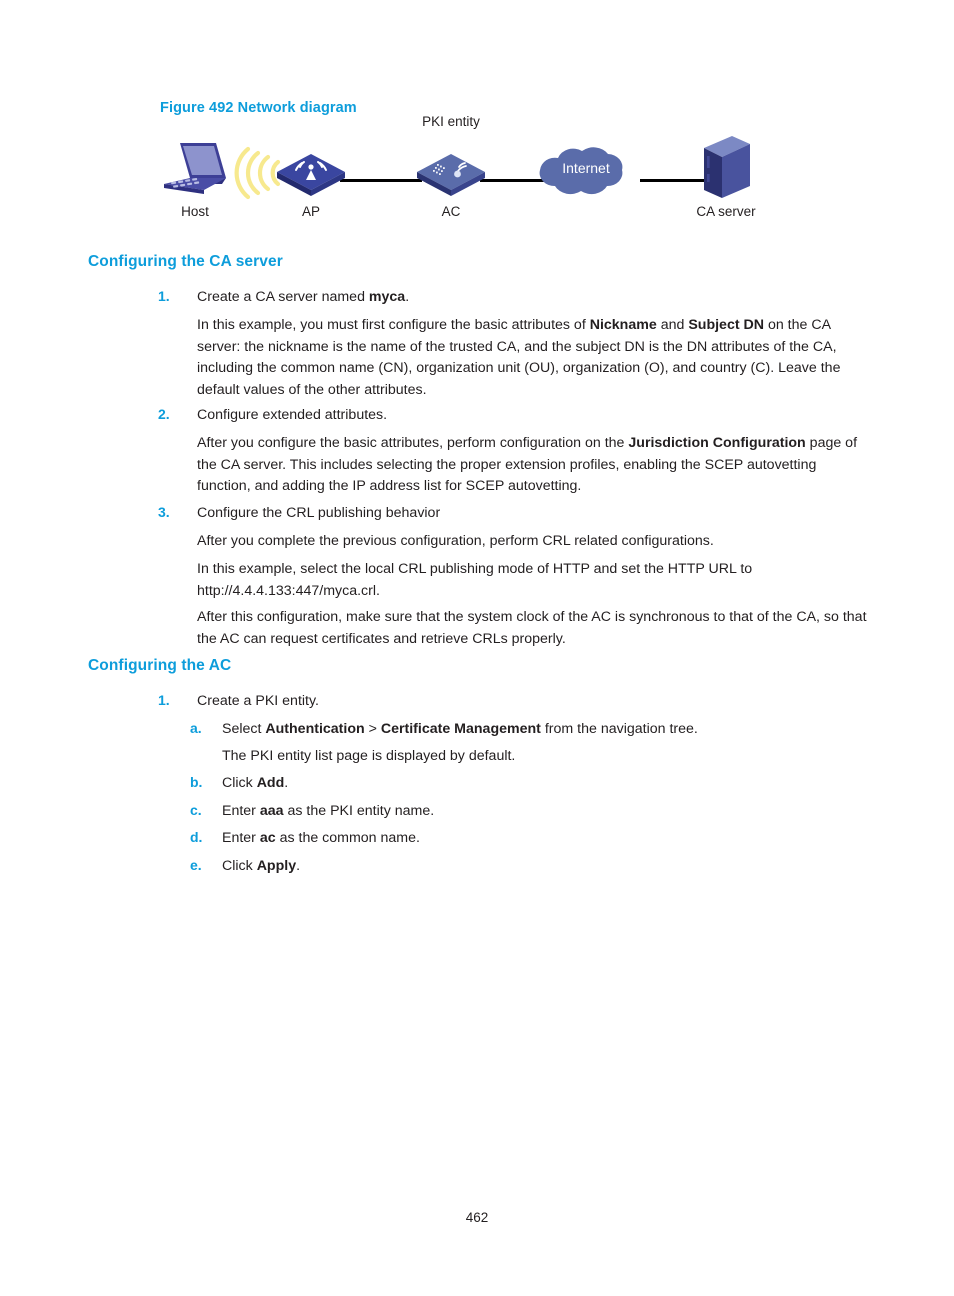  Describe the element at coordinates (451, 174) in the screenshot. I see `access-controller-icon` at that location.